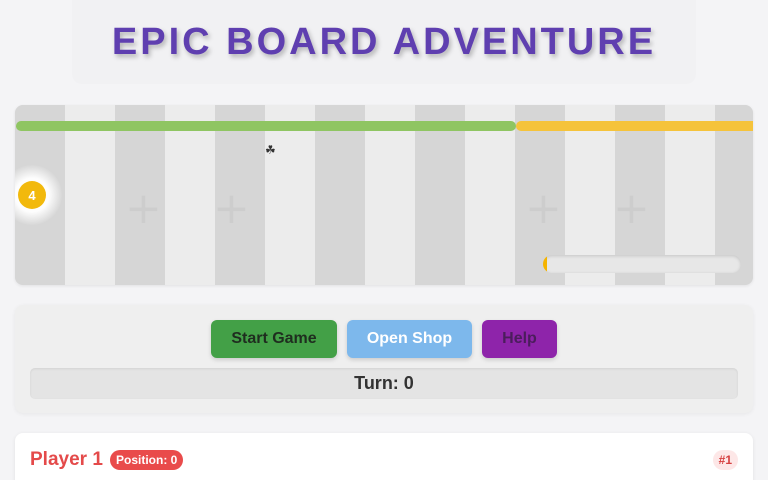 The image size is (768, 480). Describe the element at coordinates (634, 126) in the screenshot. I see `board-path-yellow` at that location.